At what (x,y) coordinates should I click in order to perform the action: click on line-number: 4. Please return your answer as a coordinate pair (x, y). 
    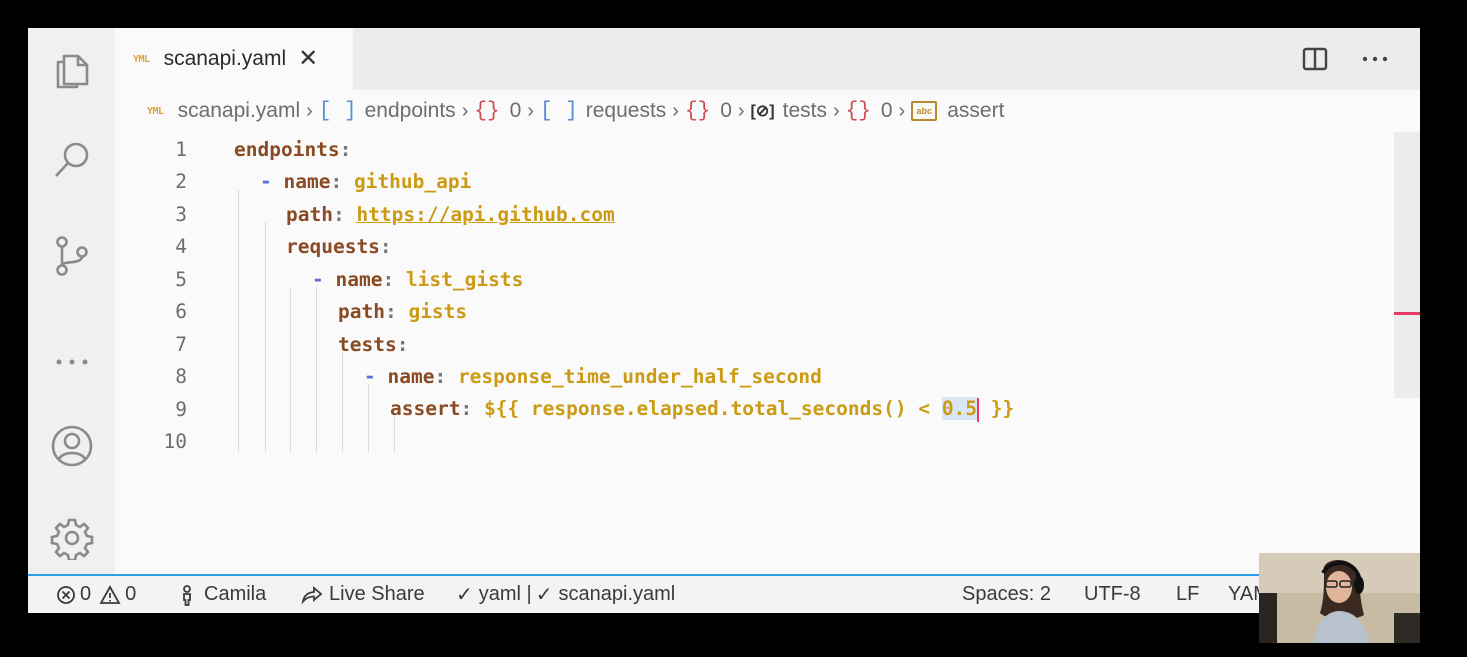
    Looking at the image, I should click on (181, 247).